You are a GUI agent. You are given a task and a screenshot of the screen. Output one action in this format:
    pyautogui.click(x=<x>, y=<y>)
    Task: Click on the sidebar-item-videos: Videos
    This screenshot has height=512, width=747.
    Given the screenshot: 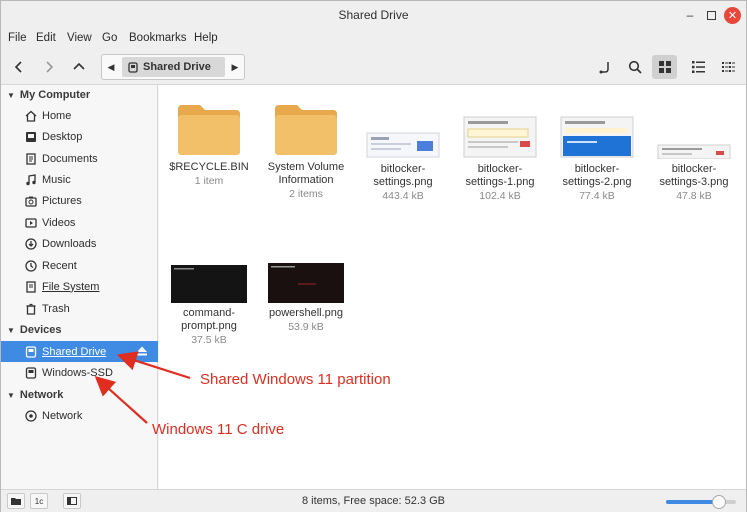 What is the action you would take?
    pyautogui.click(x=79, y=222)
    